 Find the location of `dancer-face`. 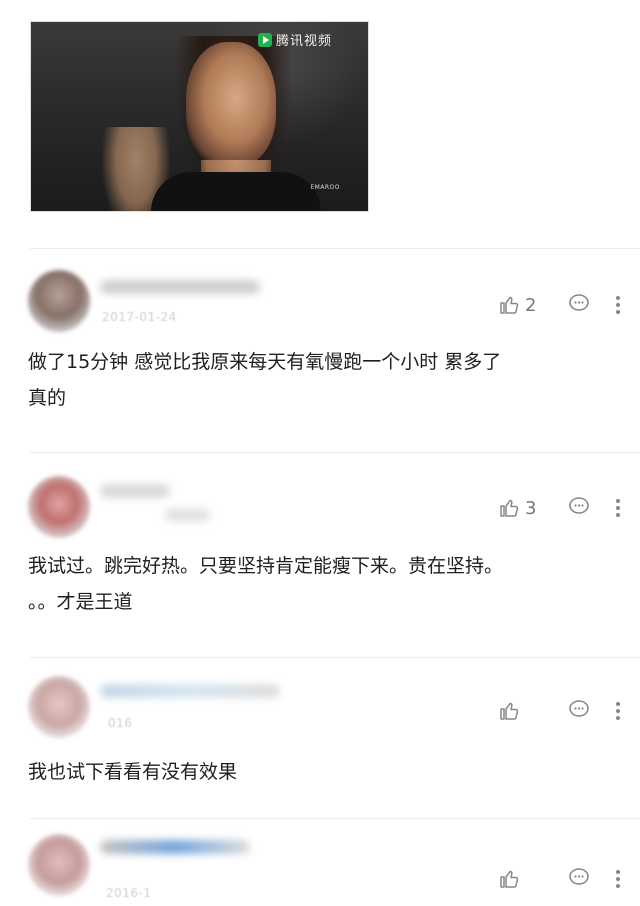

dancer-face is located at coordinates (231, 104).